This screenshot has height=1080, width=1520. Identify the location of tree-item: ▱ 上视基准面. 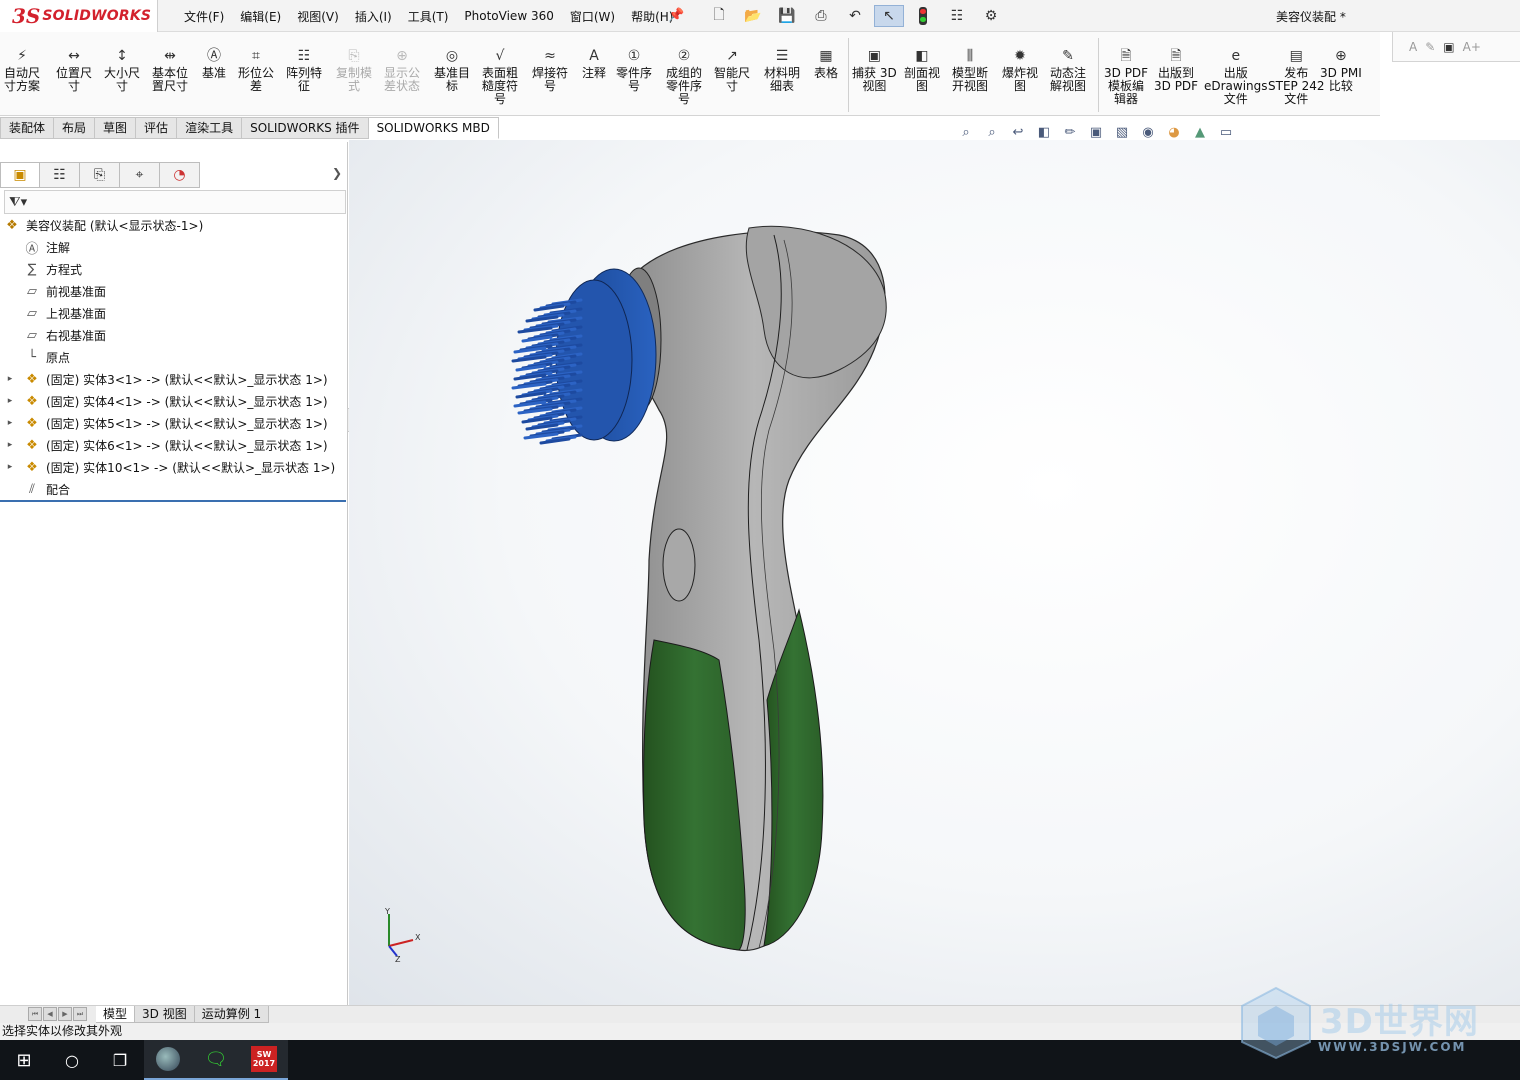
(173, 313).